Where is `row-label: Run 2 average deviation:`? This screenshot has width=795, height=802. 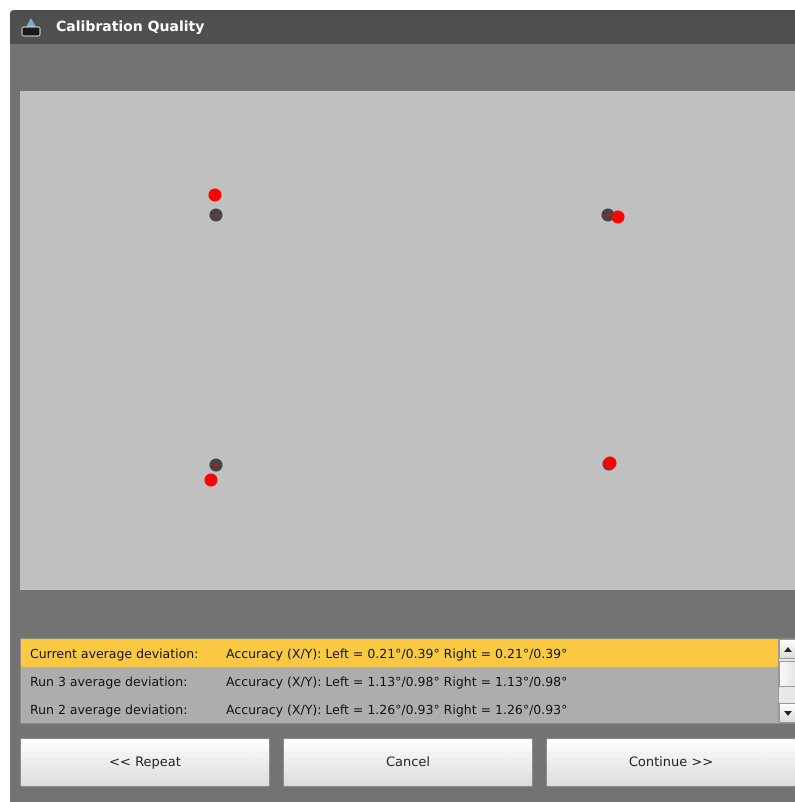 row-label: Run 2 average deviation: is located at coordinates (109, 709).